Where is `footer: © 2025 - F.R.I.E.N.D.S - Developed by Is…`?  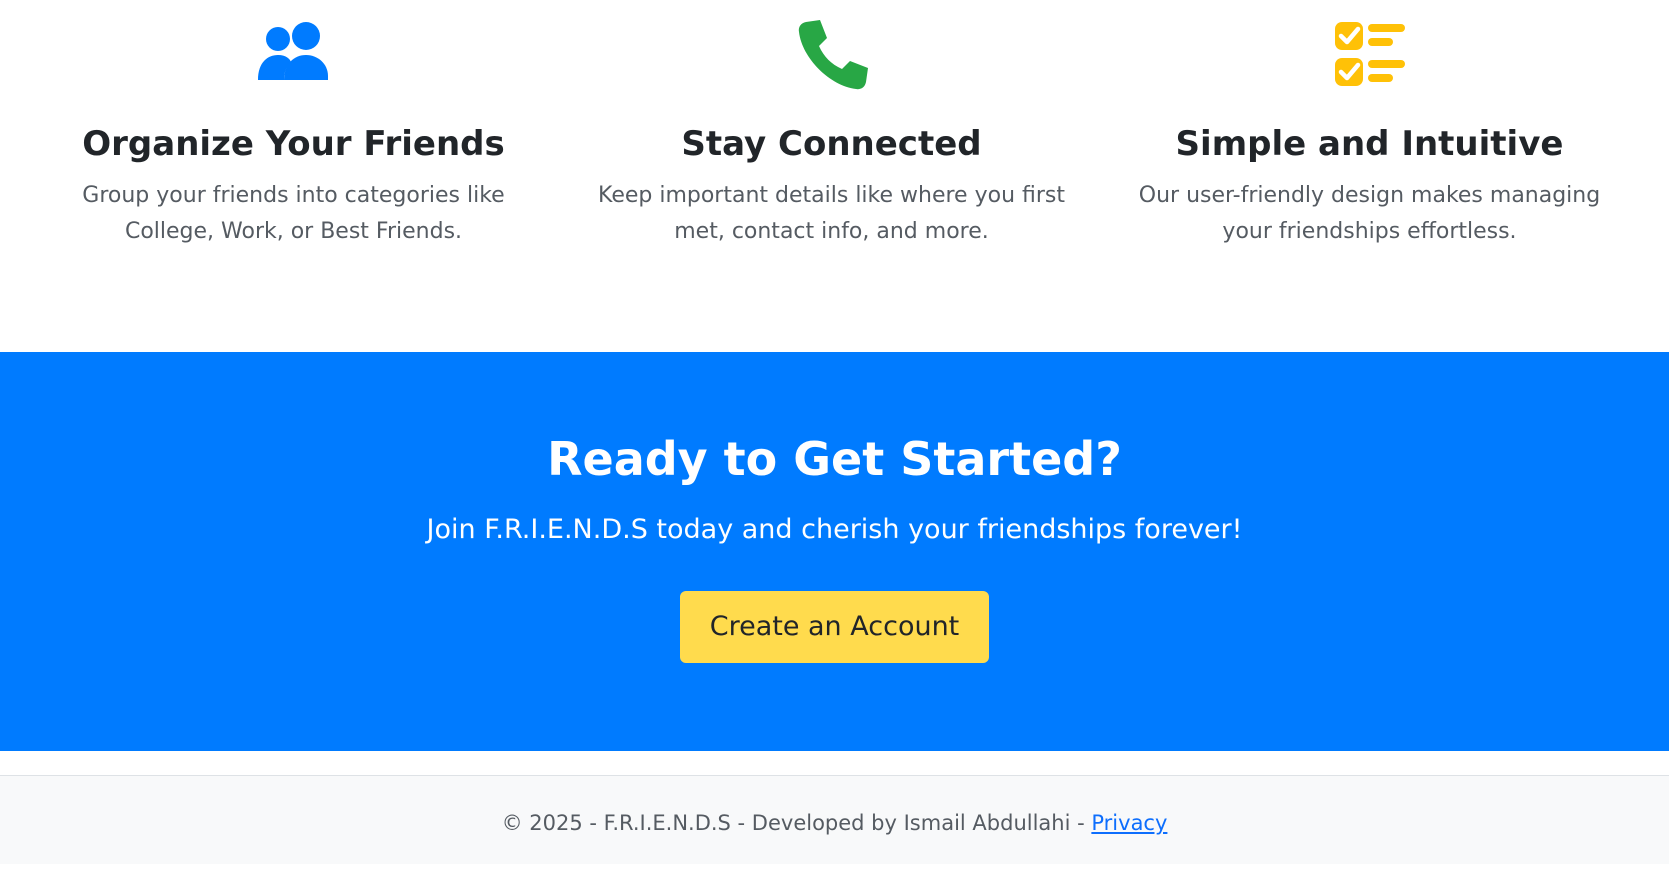 footer: © 2025 - F.R.I.E.N.D.S - Developed by Is… is located at coordinates (834, 819).